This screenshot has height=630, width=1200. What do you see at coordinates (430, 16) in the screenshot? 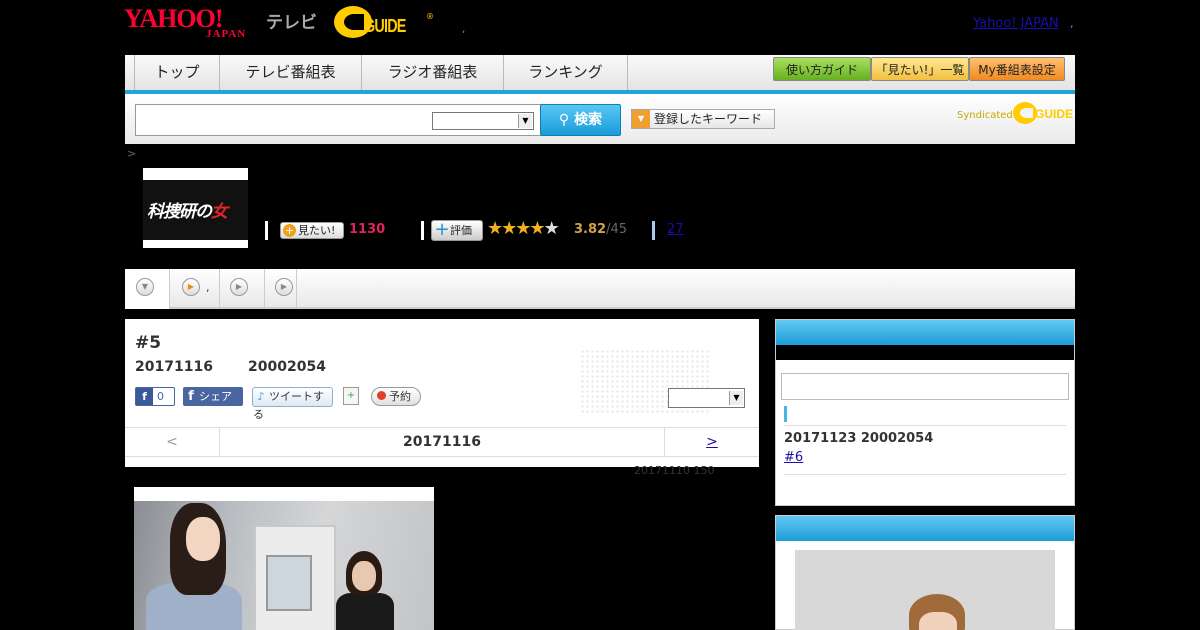
I see `gguide-registered-mark: ®` at bounding box center [430, 16].